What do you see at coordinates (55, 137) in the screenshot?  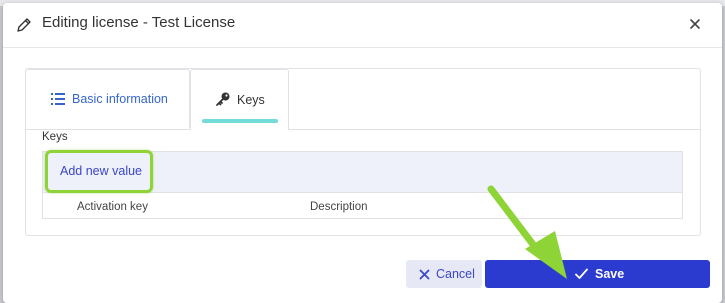 I see `keys-section-label: Keys` at bounding box center [55, 137].